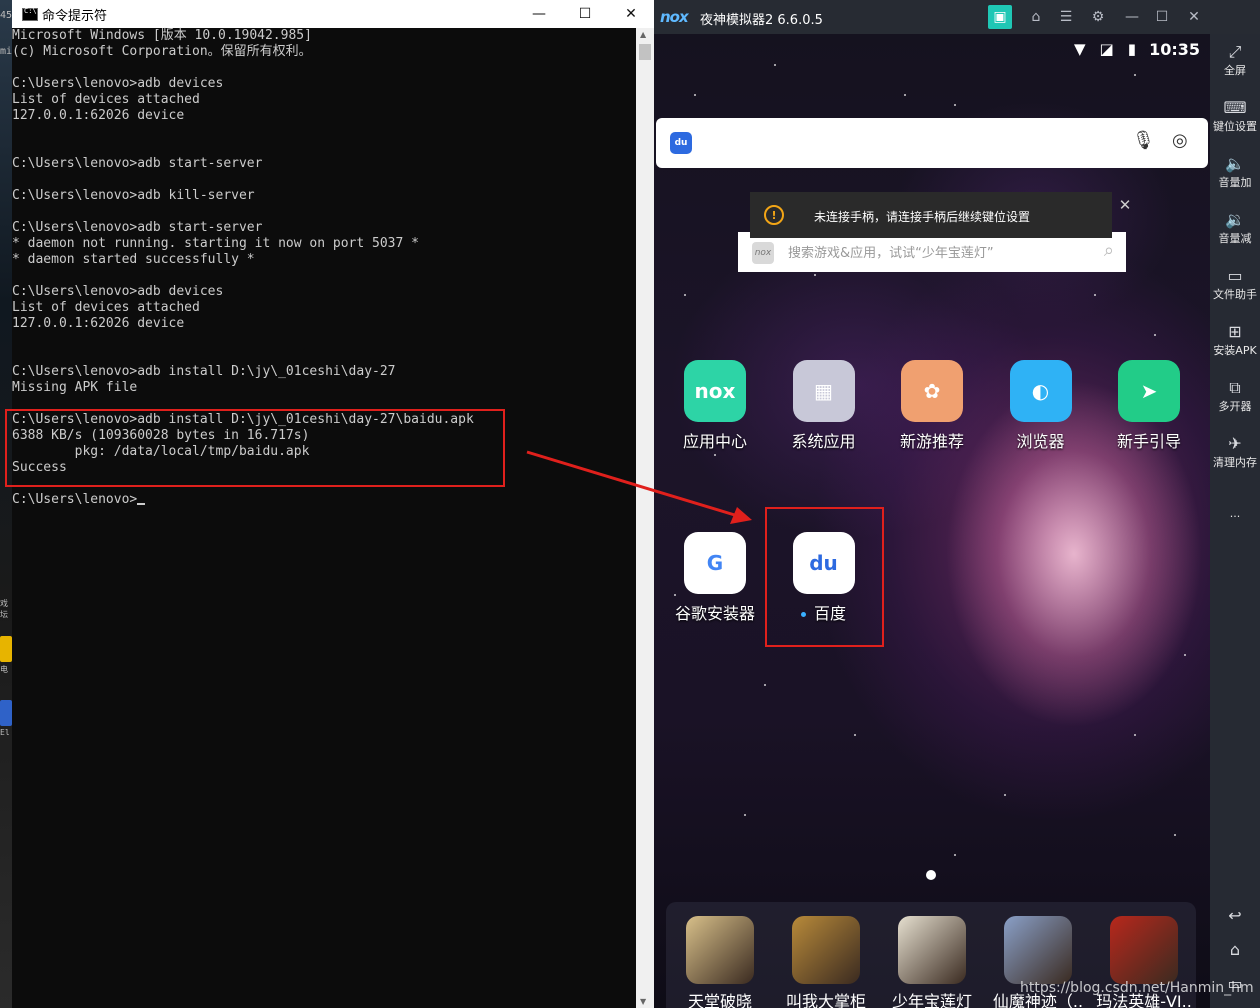 Image resolution: width=1260 pixels, height=1008 pixels. What do you see at coordinates (643, 34) in the screenshot?
I see `scroll-up-icon: ▲` at bounding box center [643, 34].